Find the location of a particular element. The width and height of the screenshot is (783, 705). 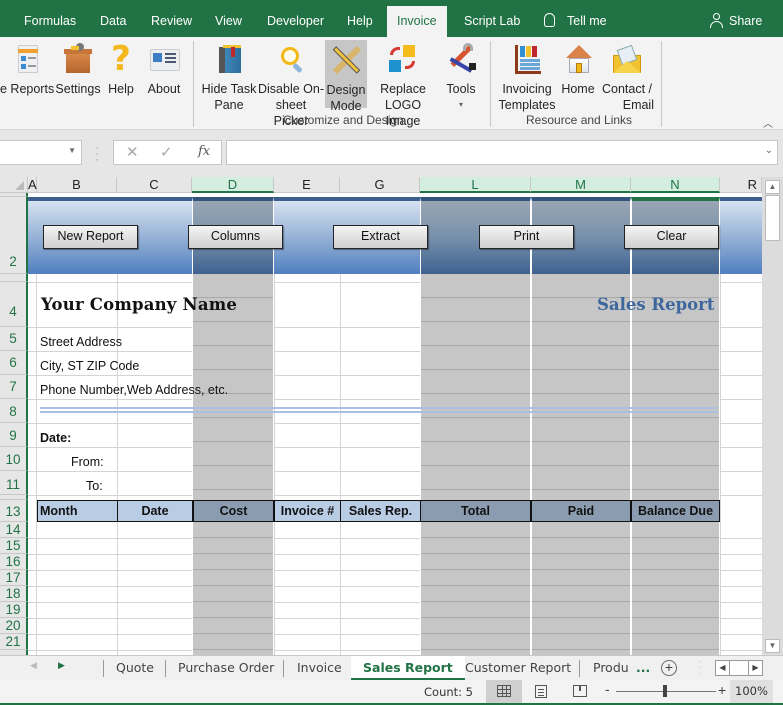

print-button: Print is located at coordinates (526, 237).